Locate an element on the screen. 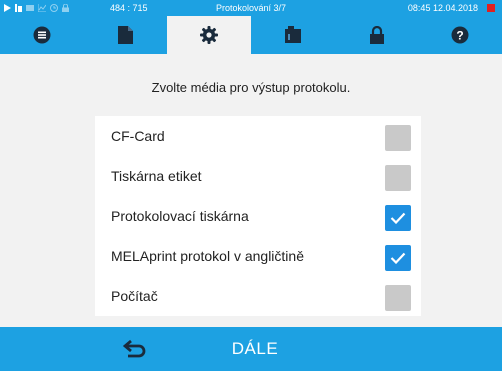 The image size is (502, 371). lock-icon is located at coordinates (376, 35).